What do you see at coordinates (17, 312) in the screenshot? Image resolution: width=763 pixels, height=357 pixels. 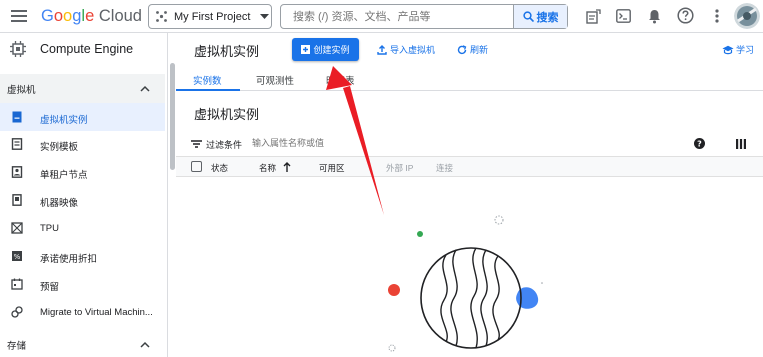 I see `migrate-icon` at bounding box center [17, 312].